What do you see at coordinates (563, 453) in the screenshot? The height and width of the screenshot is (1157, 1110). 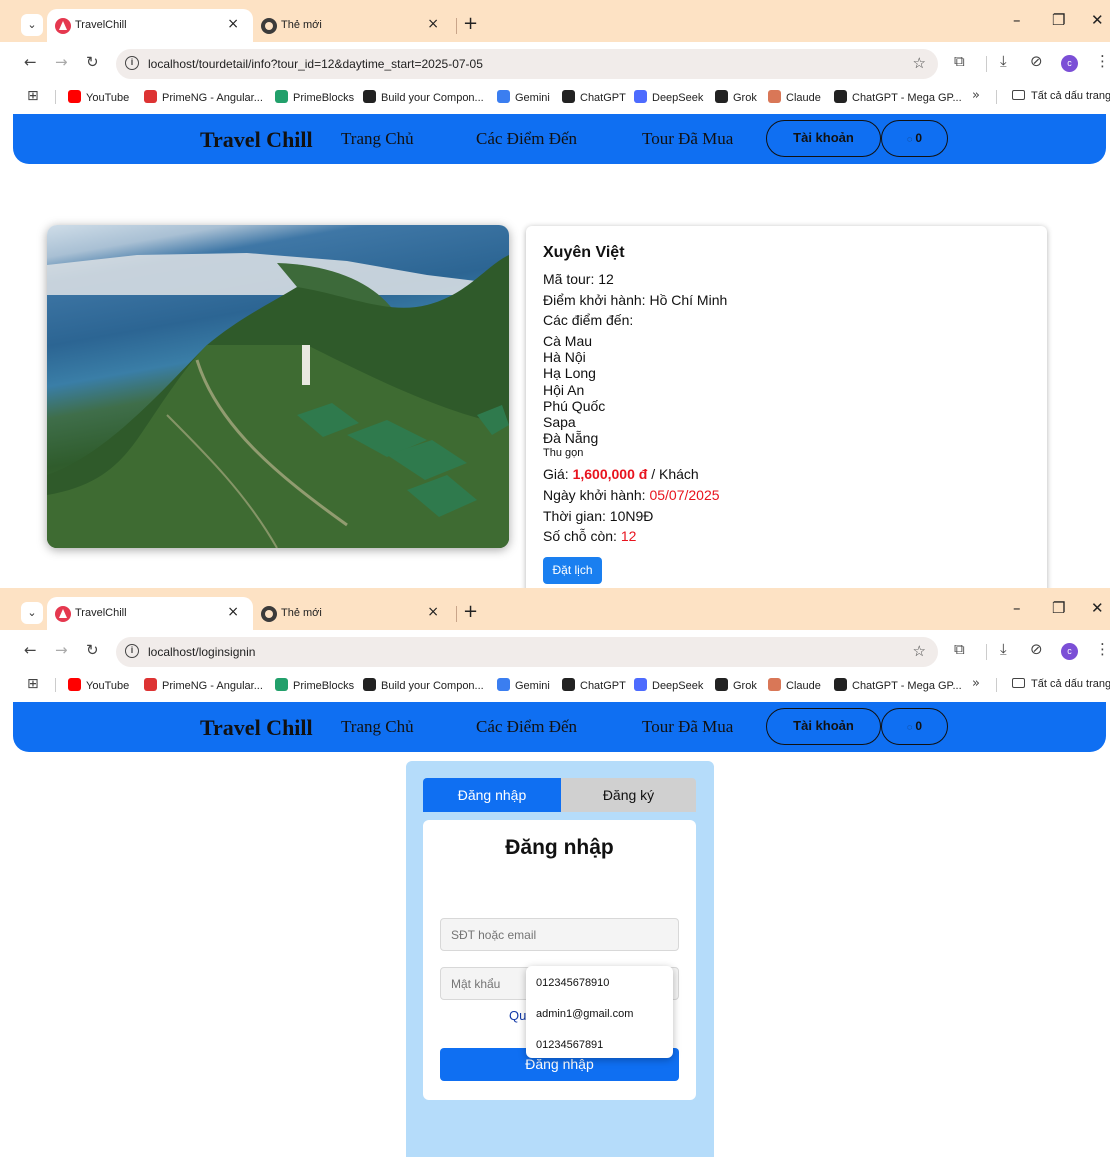 I see `collapse-link: Thu gọn` at bounding box center [563, 453].